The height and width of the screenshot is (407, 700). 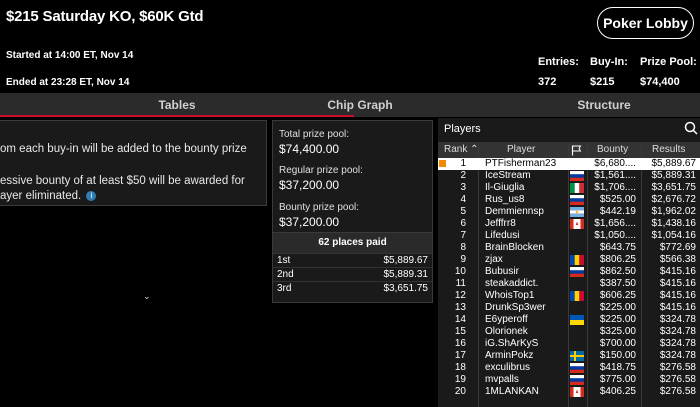 I want to click on place-row: 2nd $5,889.31, so click(x=352, y=274).